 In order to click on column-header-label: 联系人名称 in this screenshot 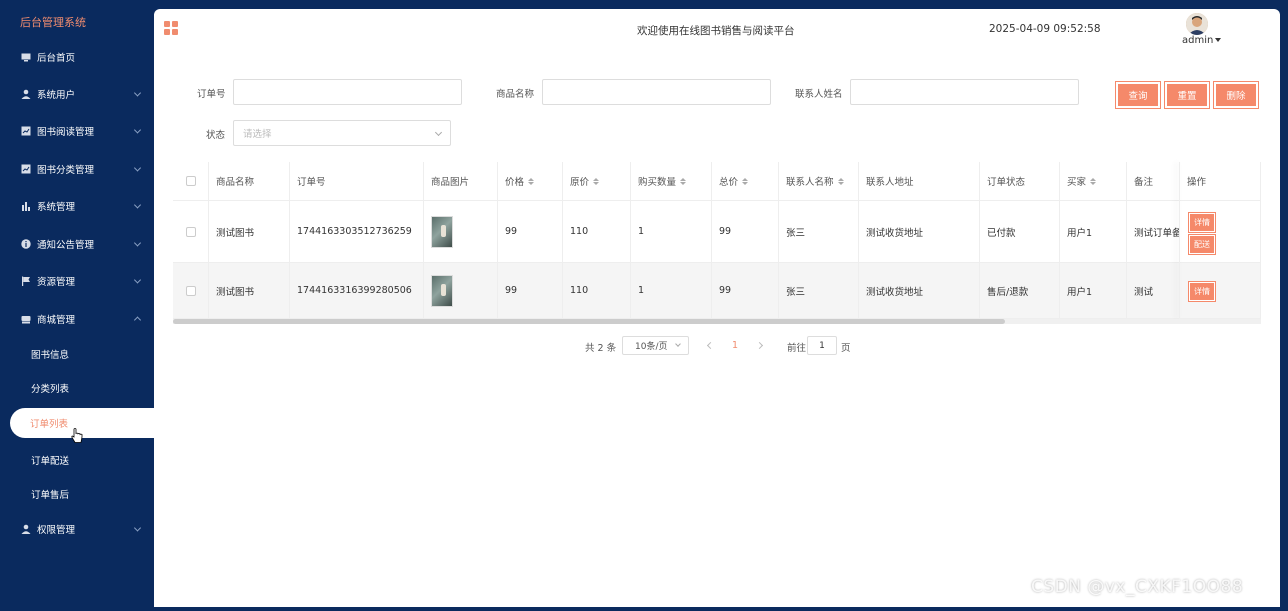, I will do `click(810, 182)`.